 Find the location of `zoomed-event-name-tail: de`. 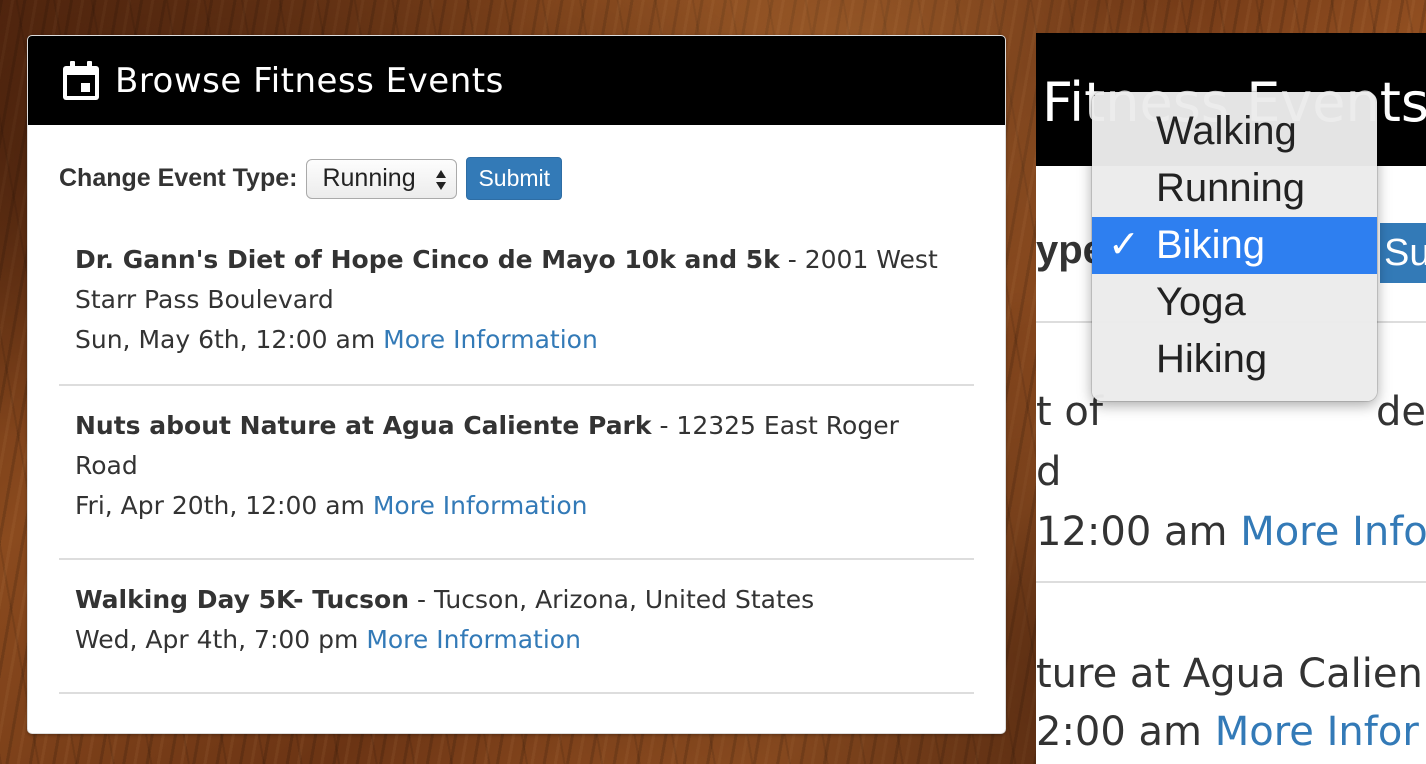

zoomed-event-name-tail: de is located at coordinates (1401, 412).